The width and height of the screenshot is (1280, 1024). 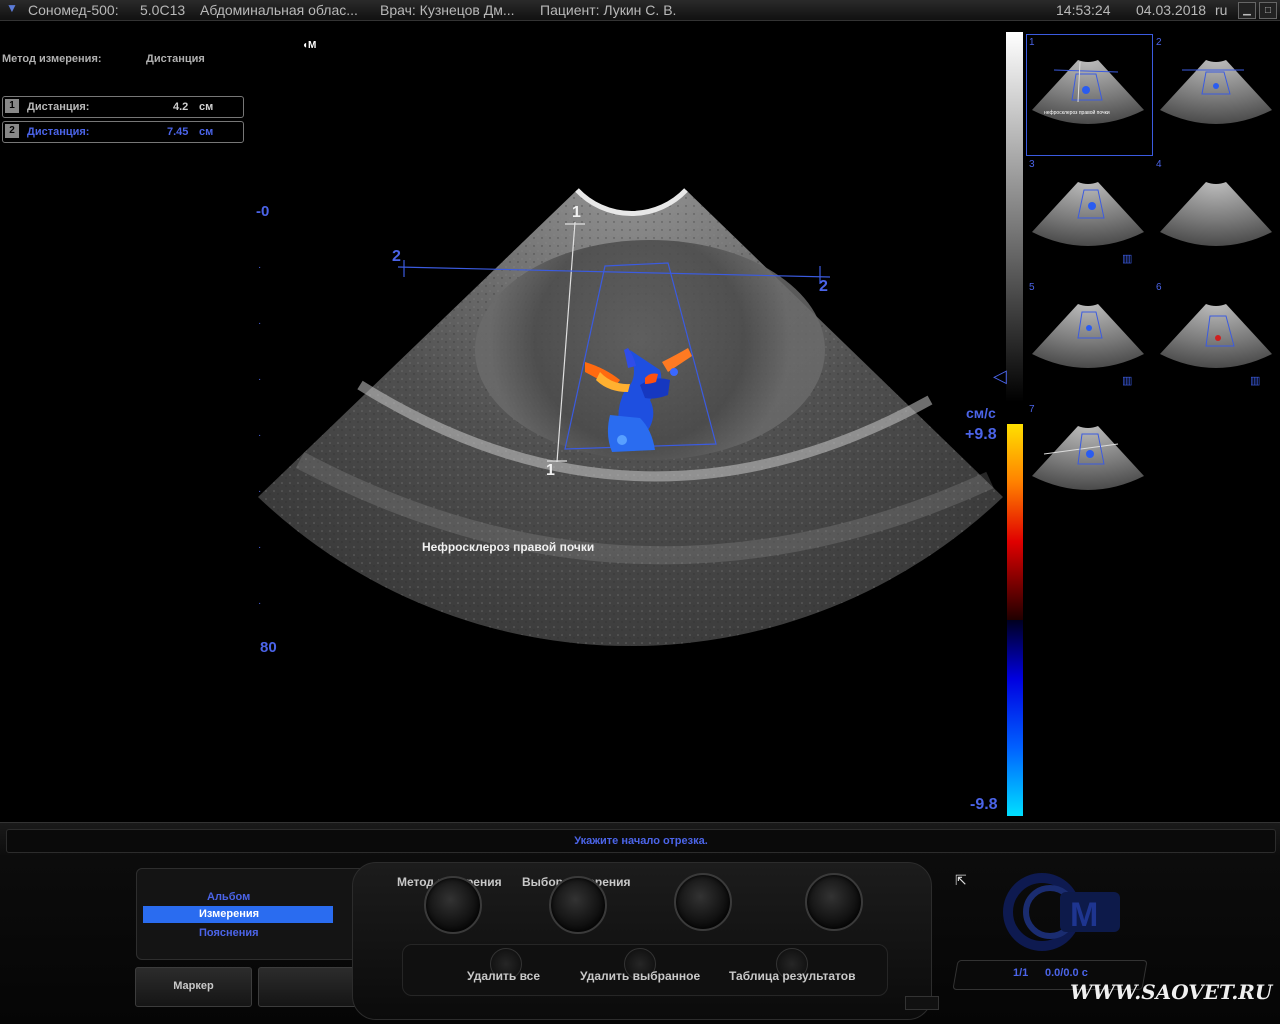 I want to click on menu-item-measurements: Измерения, so click(x=238, y=914).